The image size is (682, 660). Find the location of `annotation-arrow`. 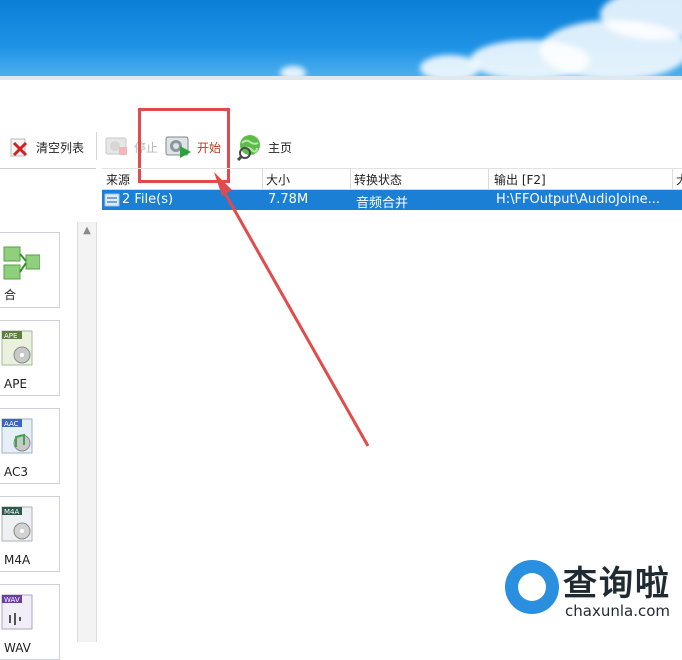

annotation-arrow is located at coordinates (292, 309).